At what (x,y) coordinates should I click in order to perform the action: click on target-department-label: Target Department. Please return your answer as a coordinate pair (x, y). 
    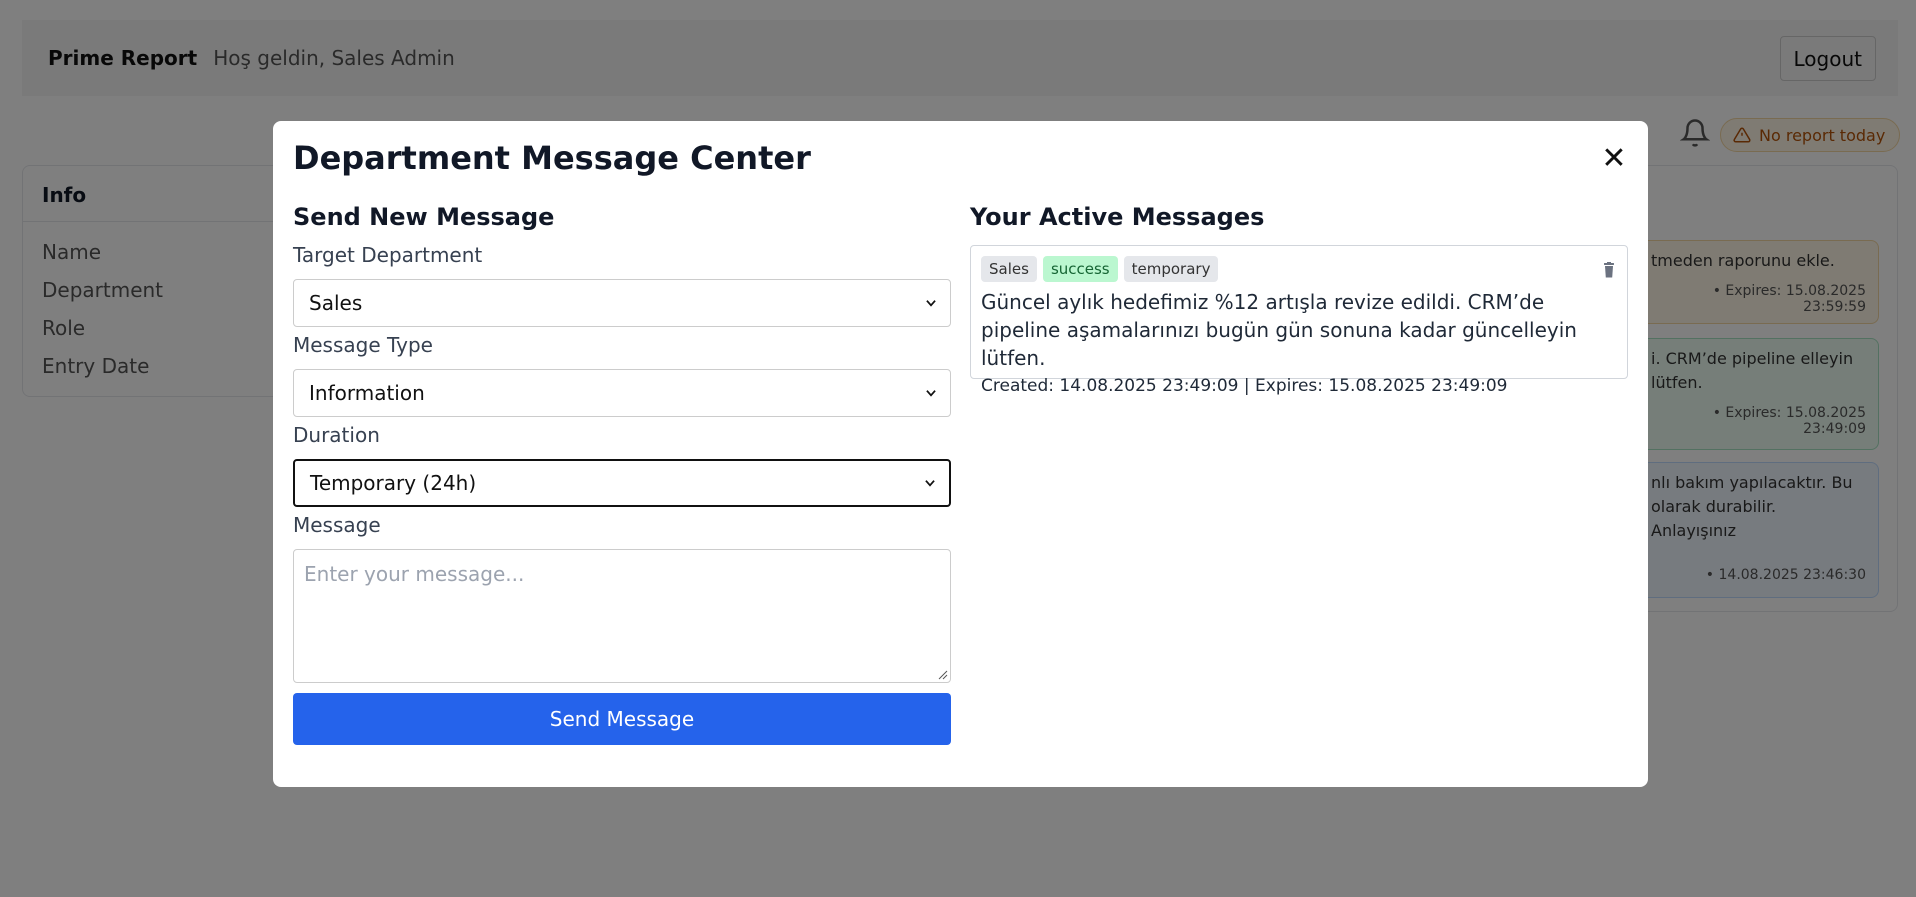
    Looking at the image, I should click on (388, 255).